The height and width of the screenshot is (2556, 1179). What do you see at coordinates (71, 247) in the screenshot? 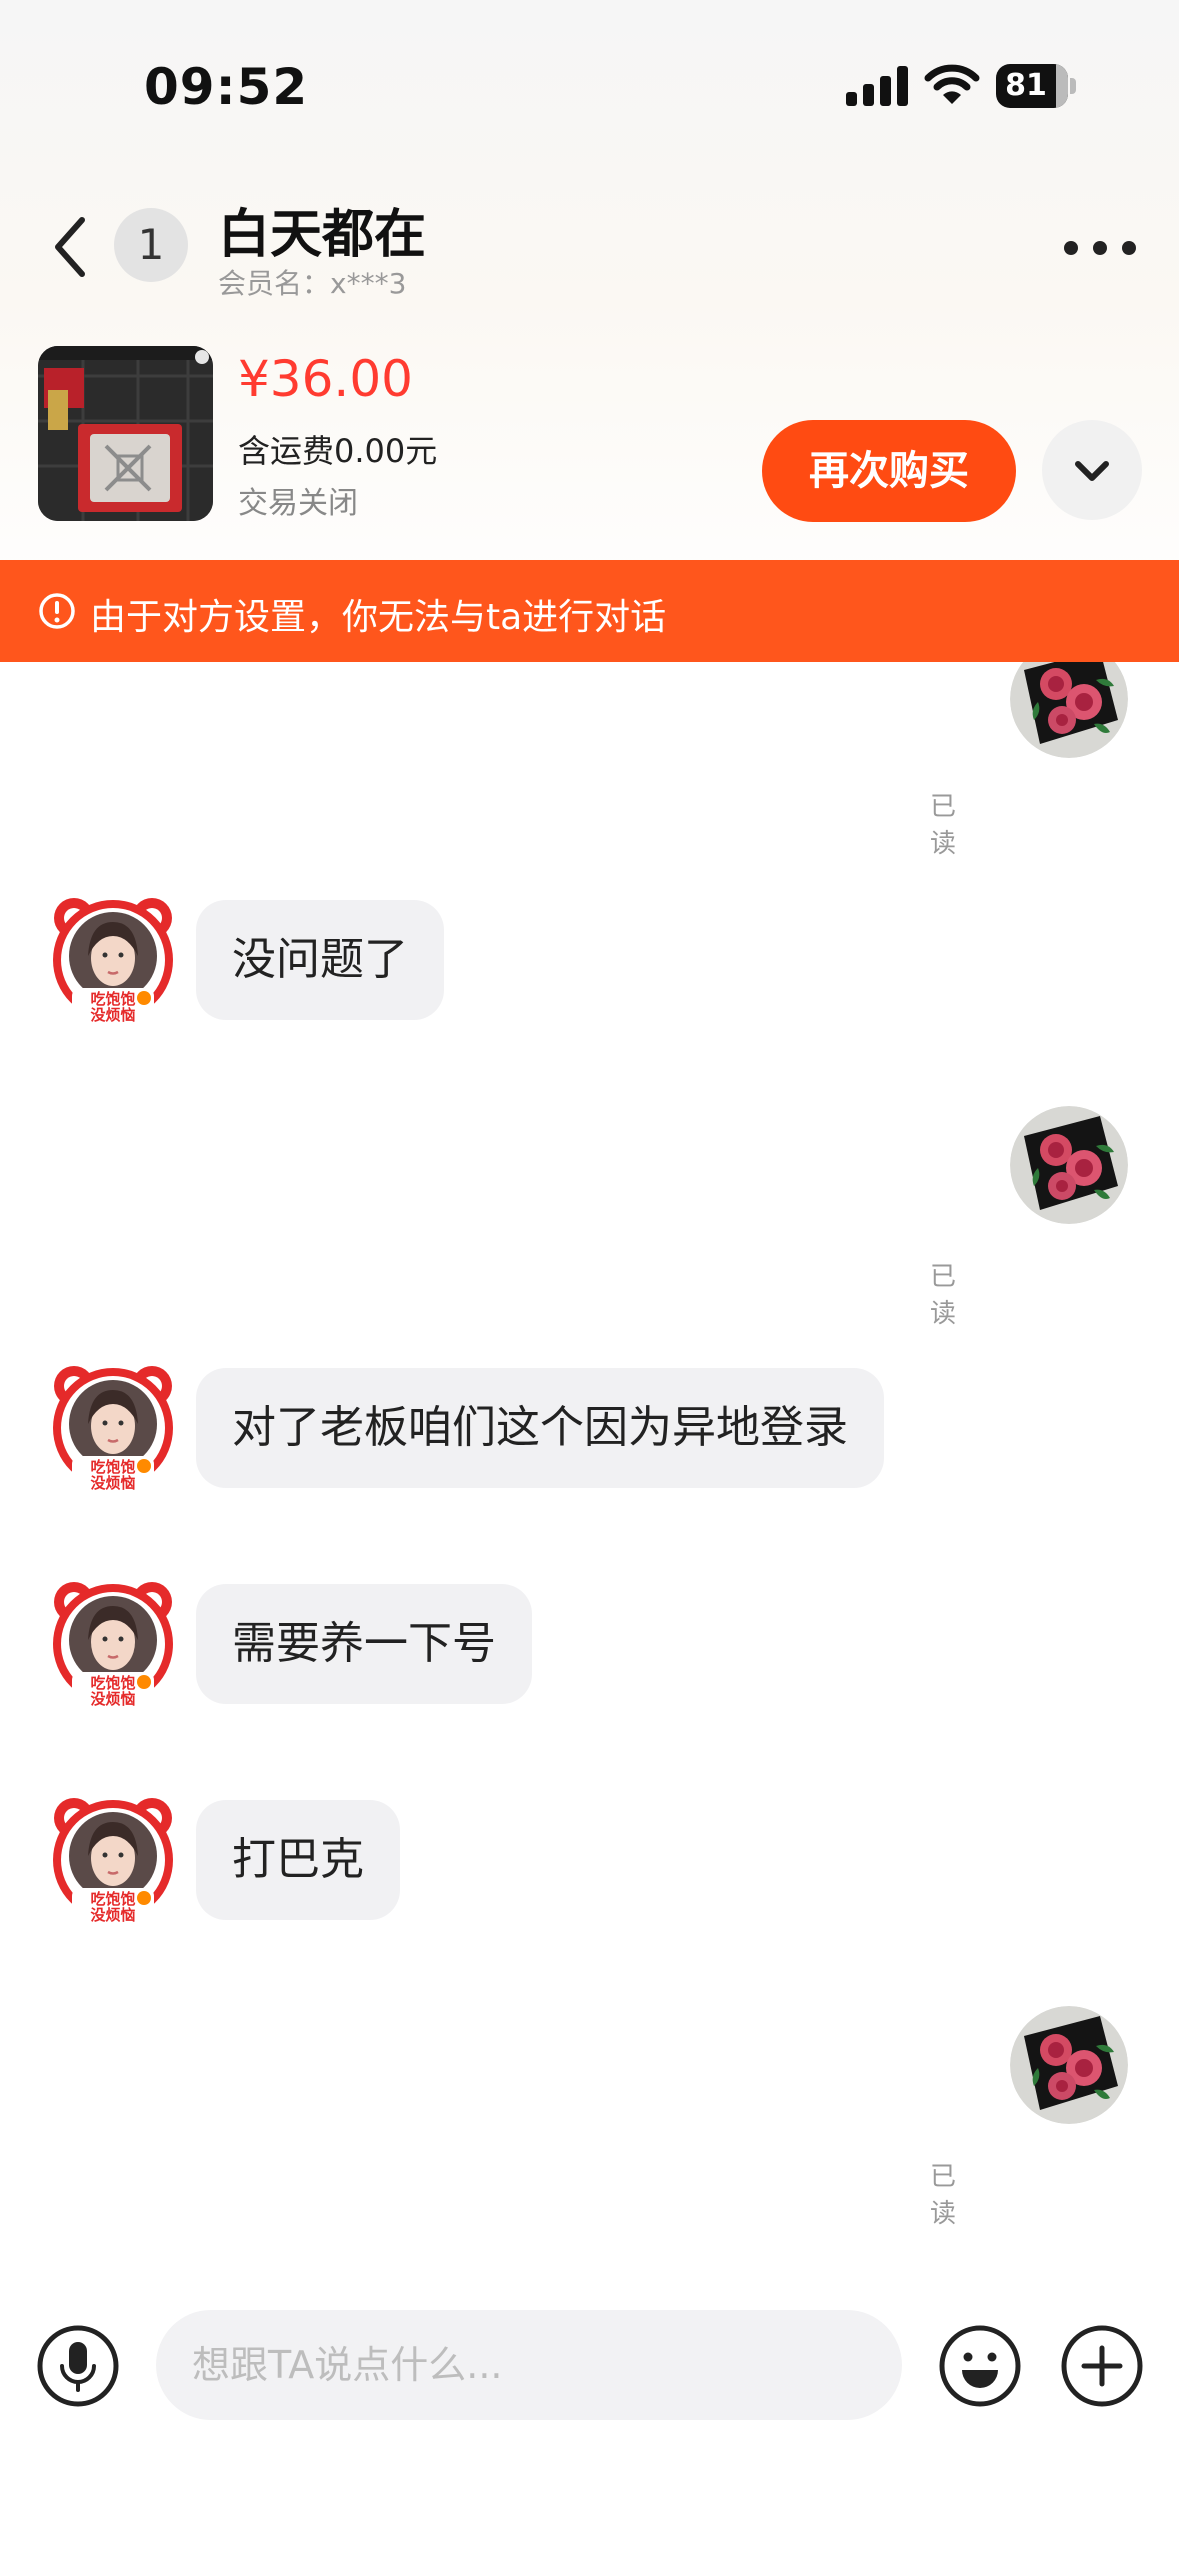
I see `back-button` at bounding box center [71, 247].